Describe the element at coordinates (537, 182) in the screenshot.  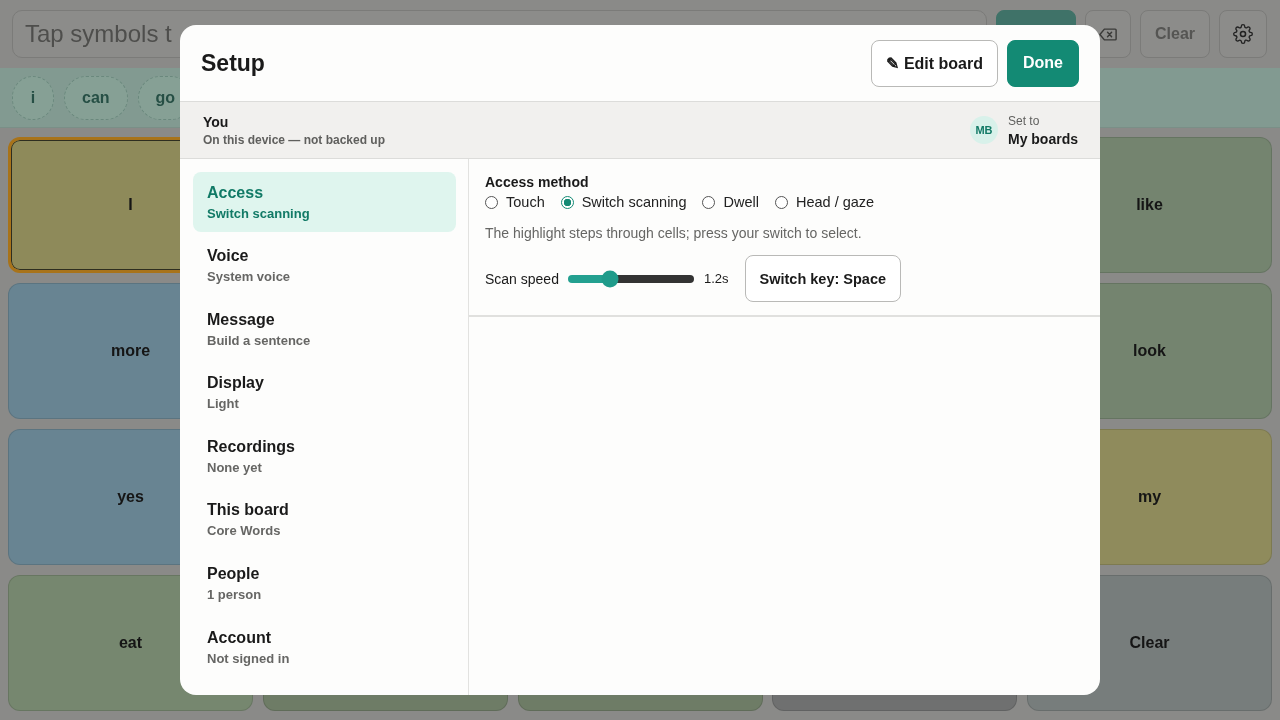
I see `section-heading: Access method` at that location.